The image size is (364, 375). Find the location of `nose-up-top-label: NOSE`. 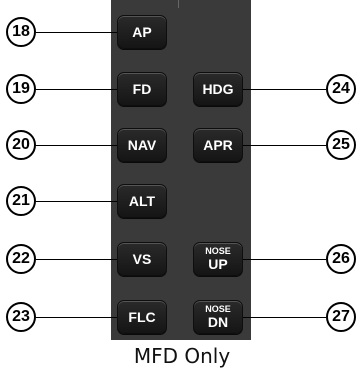

nose-up-top-label: NOSE is located at coordinates (218, 251).